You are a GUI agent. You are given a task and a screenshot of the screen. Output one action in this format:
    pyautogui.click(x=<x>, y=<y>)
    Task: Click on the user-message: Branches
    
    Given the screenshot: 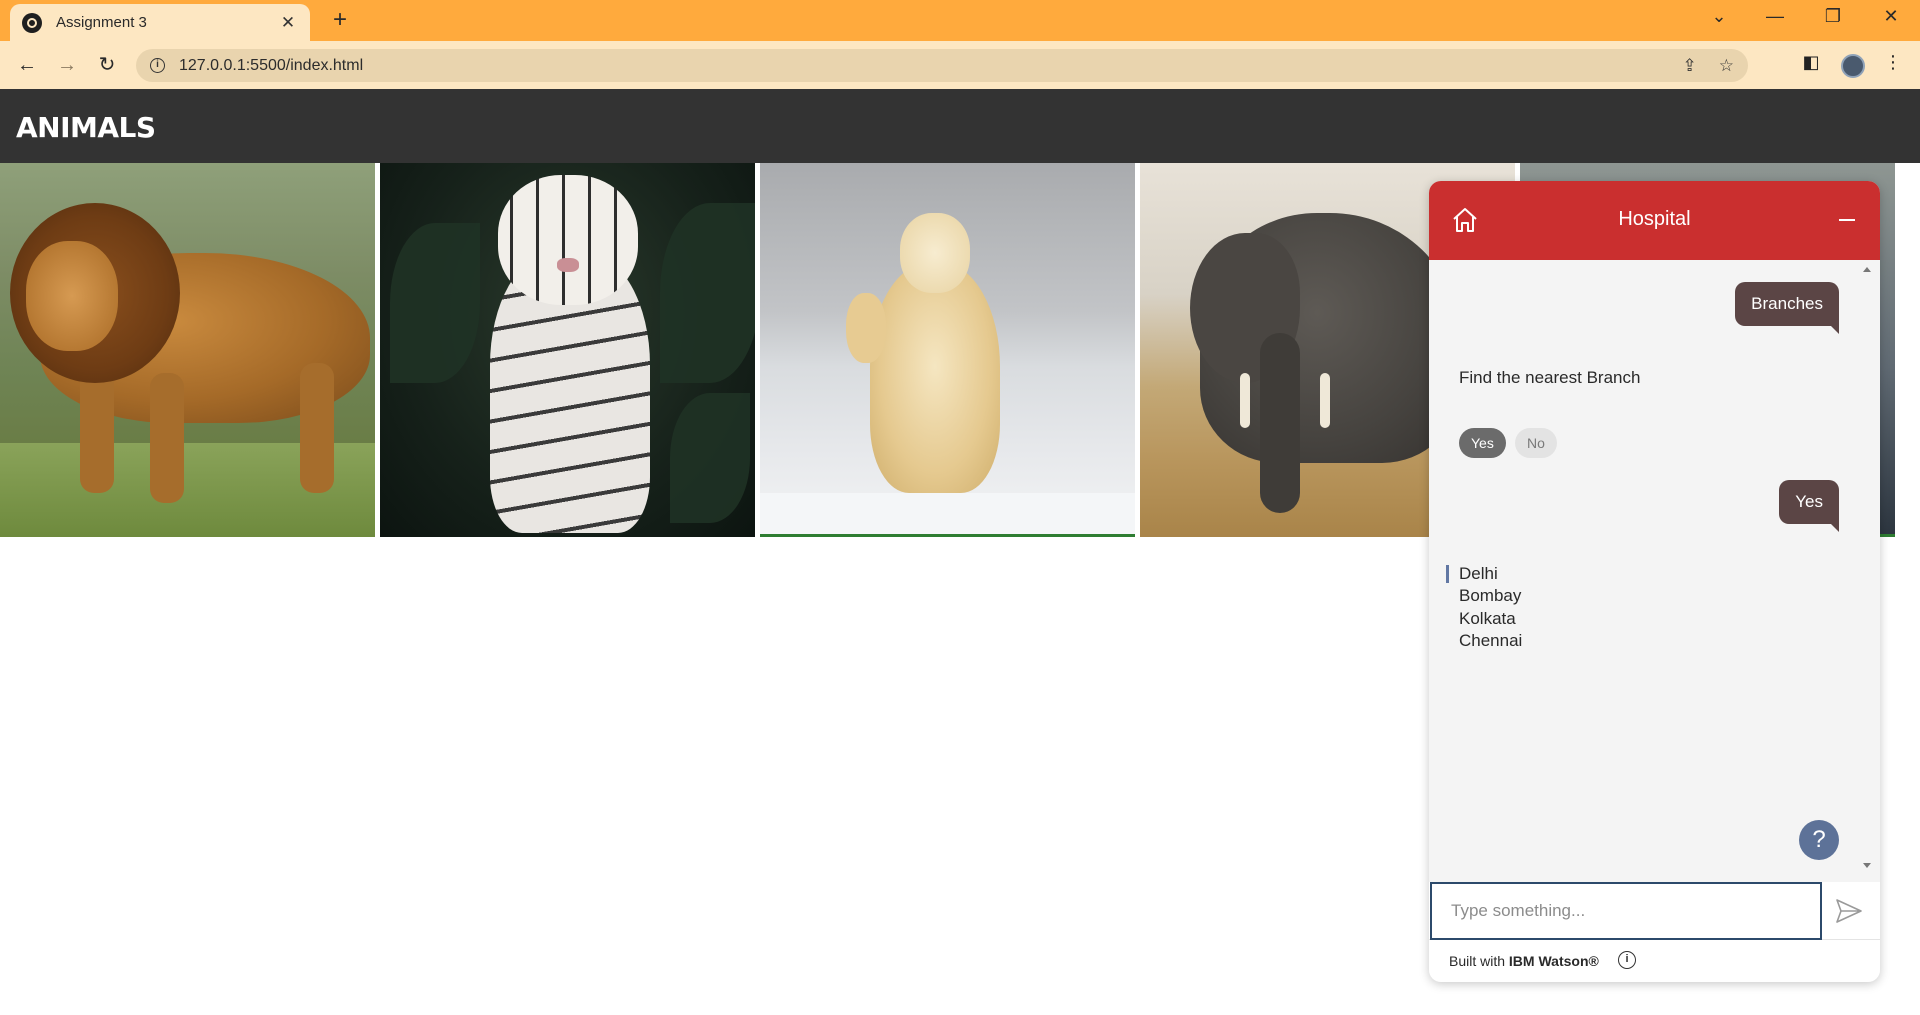 What is the action you would take?
    pyautogui.click(x=1787, y=308)
    